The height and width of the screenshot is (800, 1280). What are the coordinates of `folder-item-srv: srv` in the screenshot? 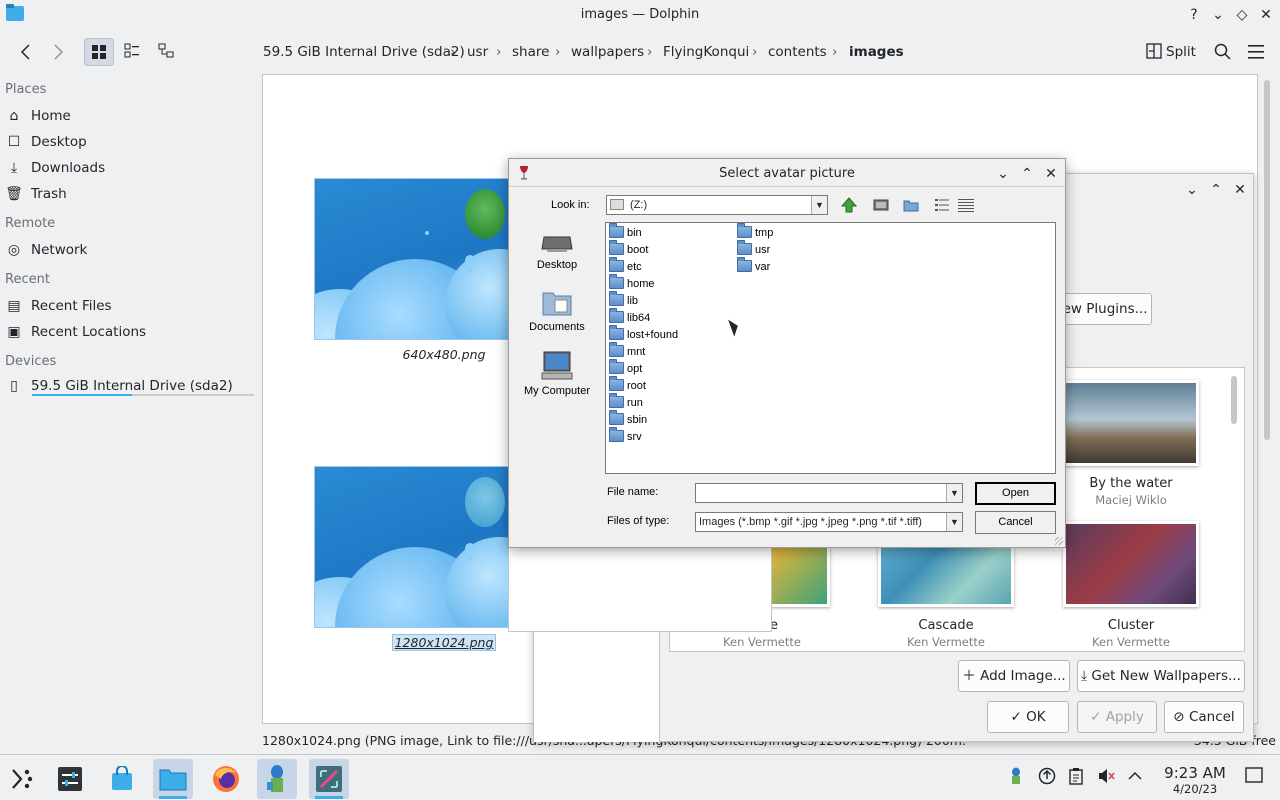 It's located at (625, 436).